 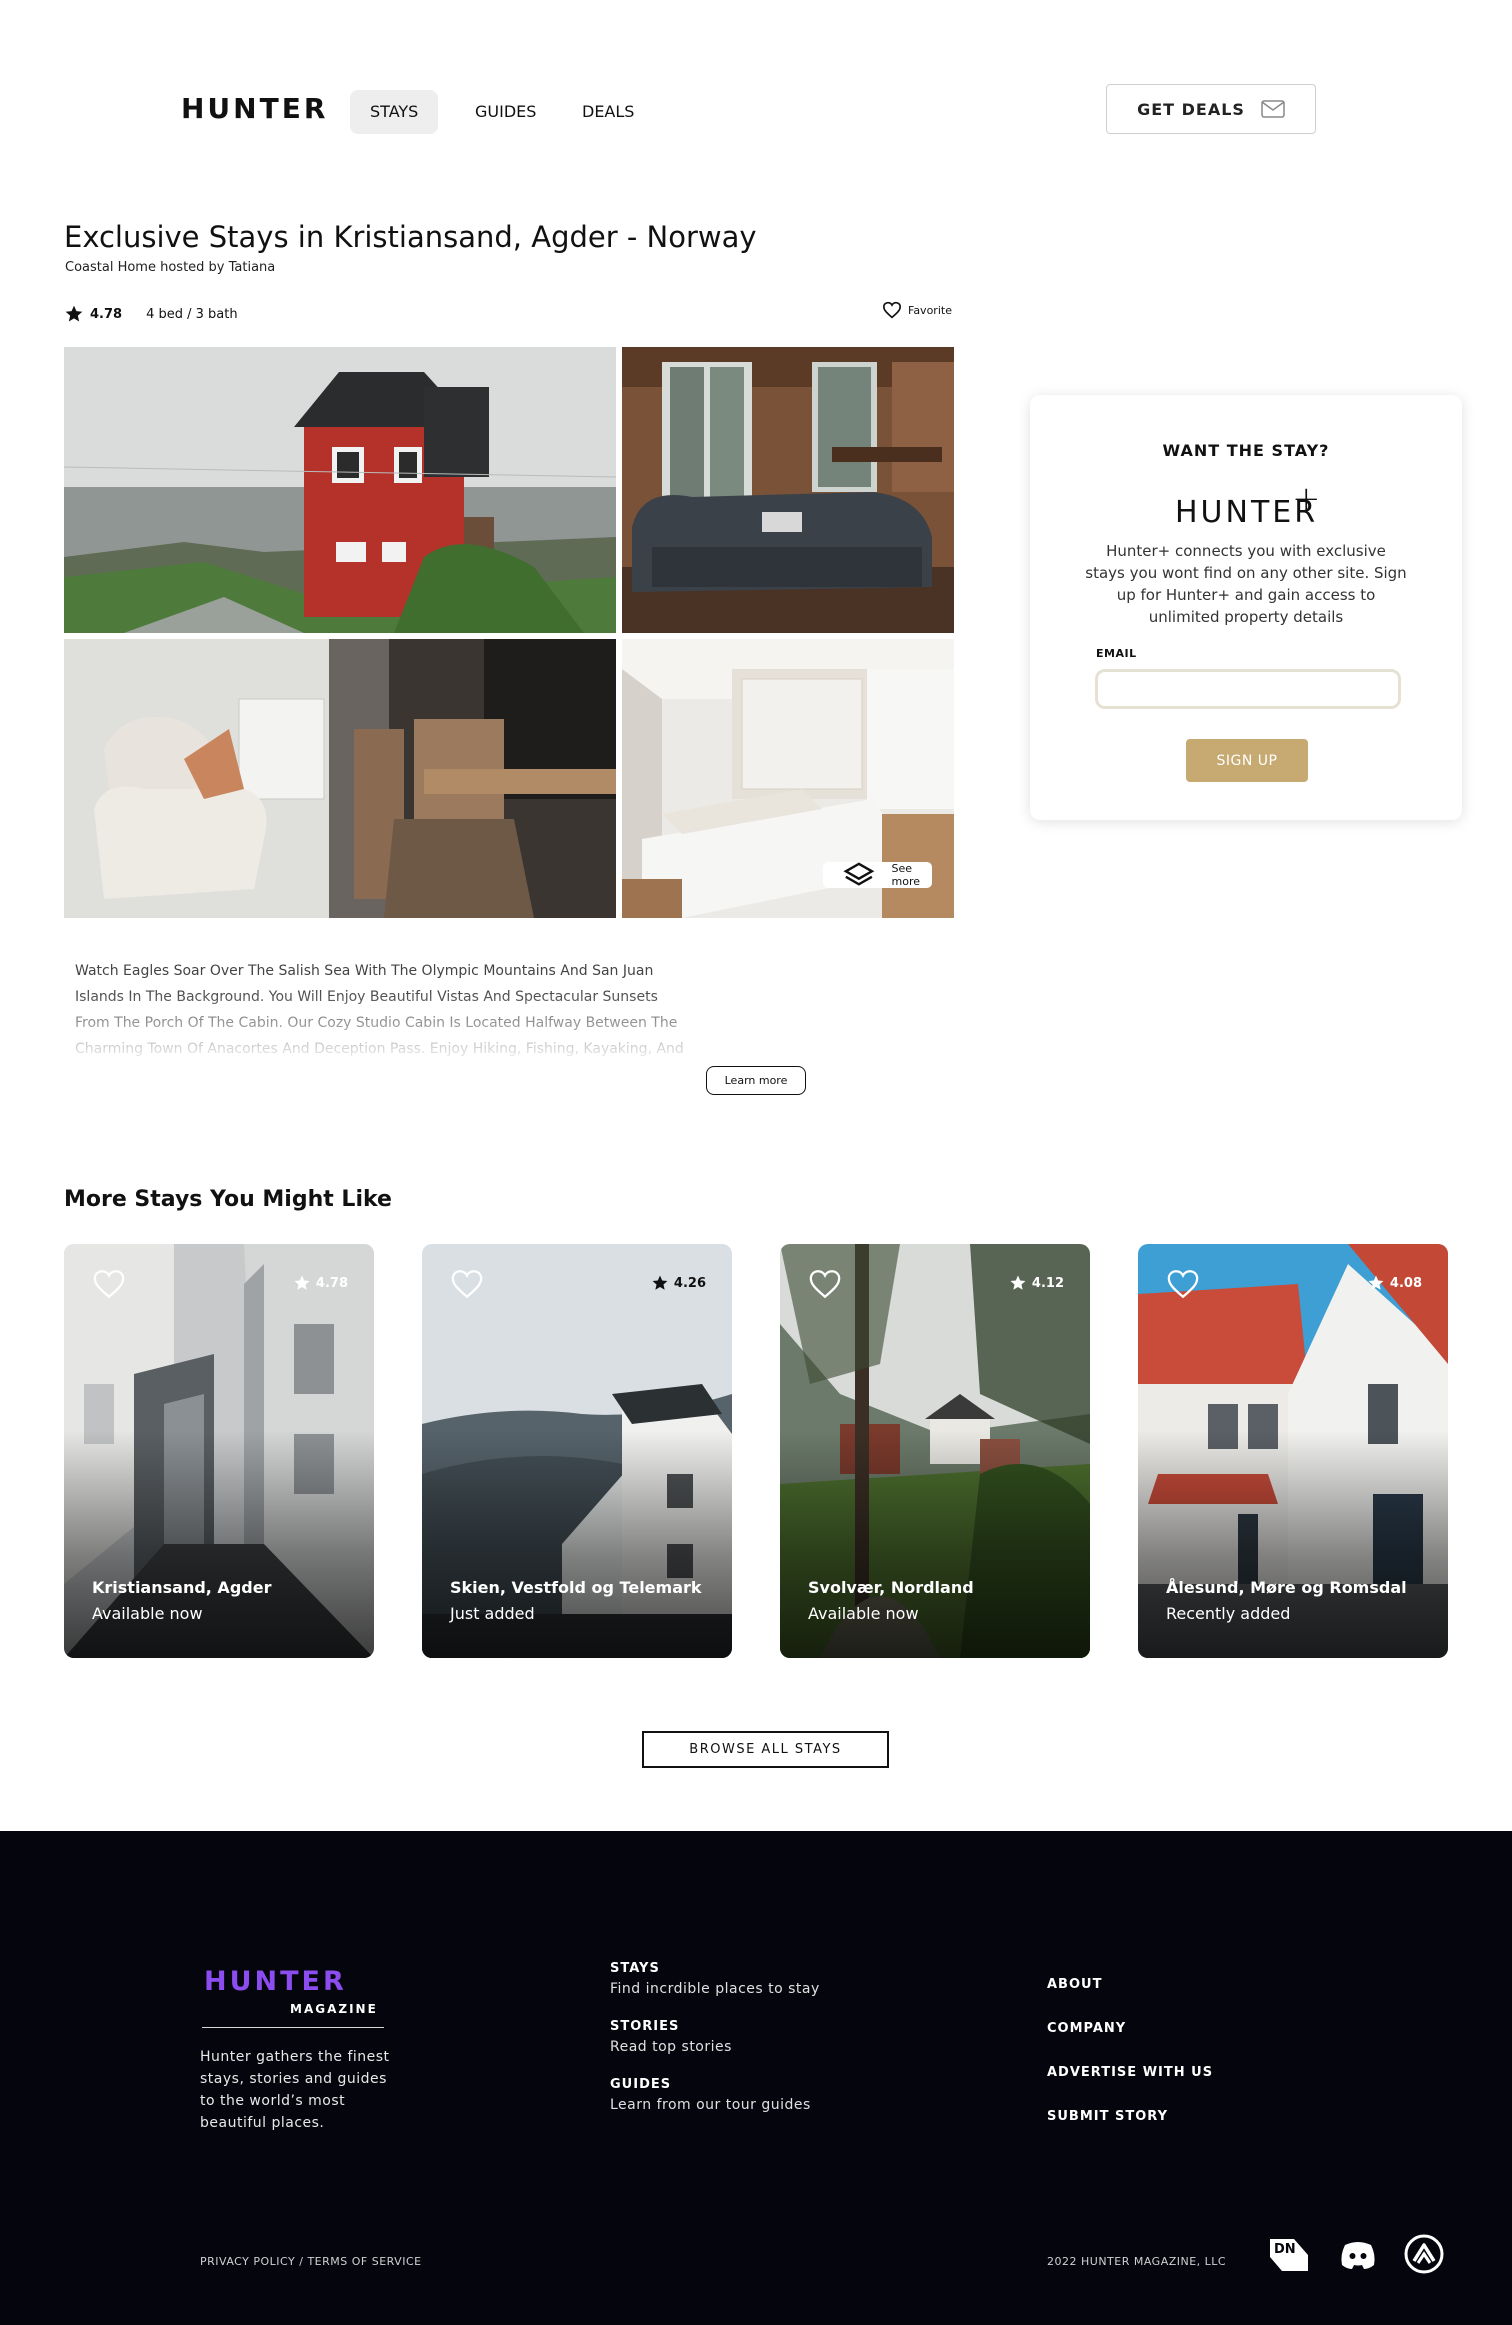 I want to click on learn-more-button: Learn more, so click(x=756, y=1080).